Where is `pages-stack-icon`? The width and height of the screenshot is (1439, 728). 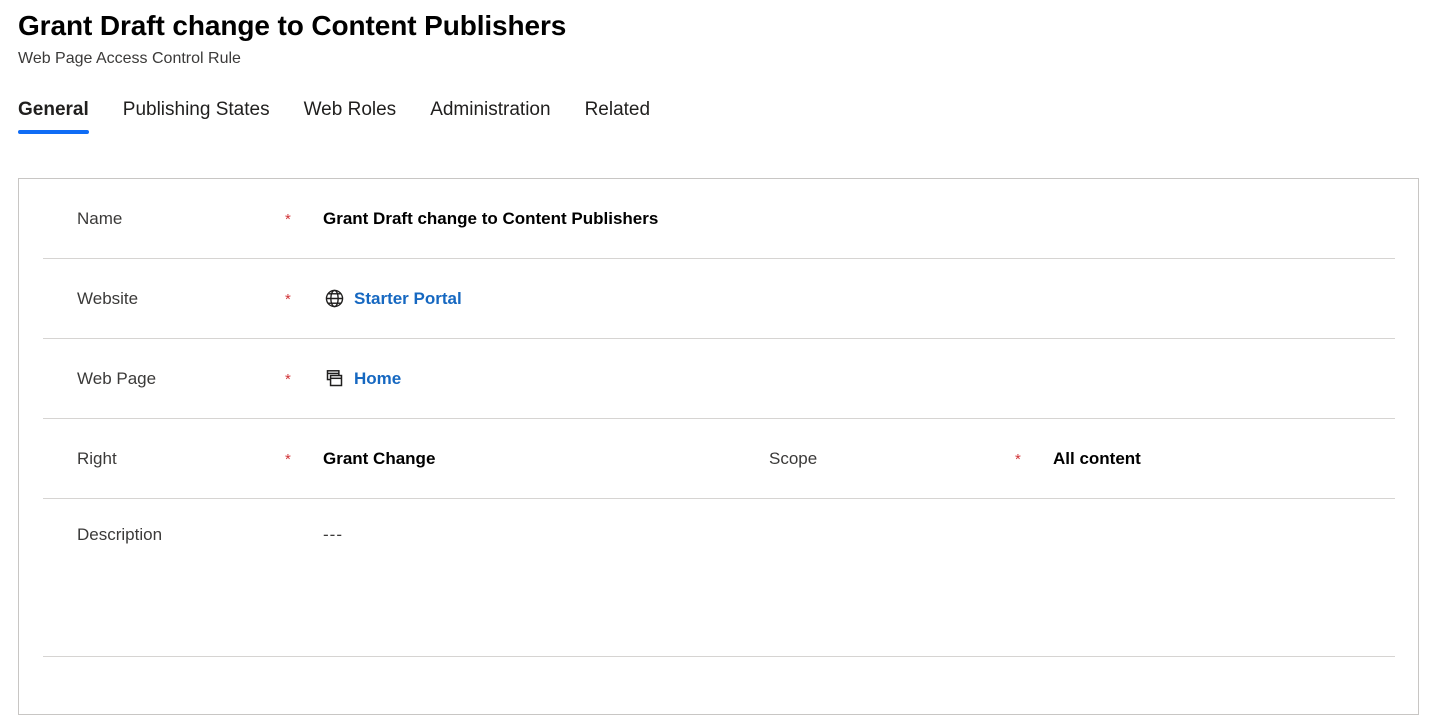 pages-stack-icon is located at coordinates (334, 379).